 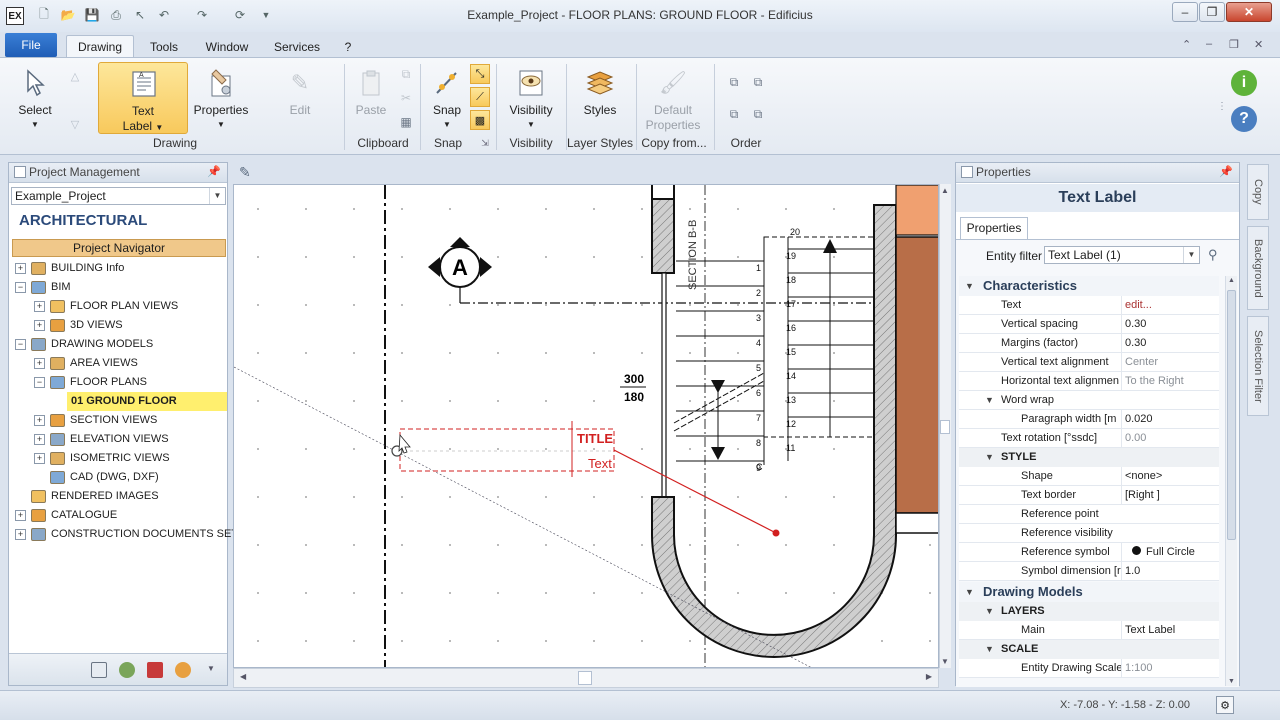 I want to click on side-tab-background: Background, so click(x=1258, y=268).